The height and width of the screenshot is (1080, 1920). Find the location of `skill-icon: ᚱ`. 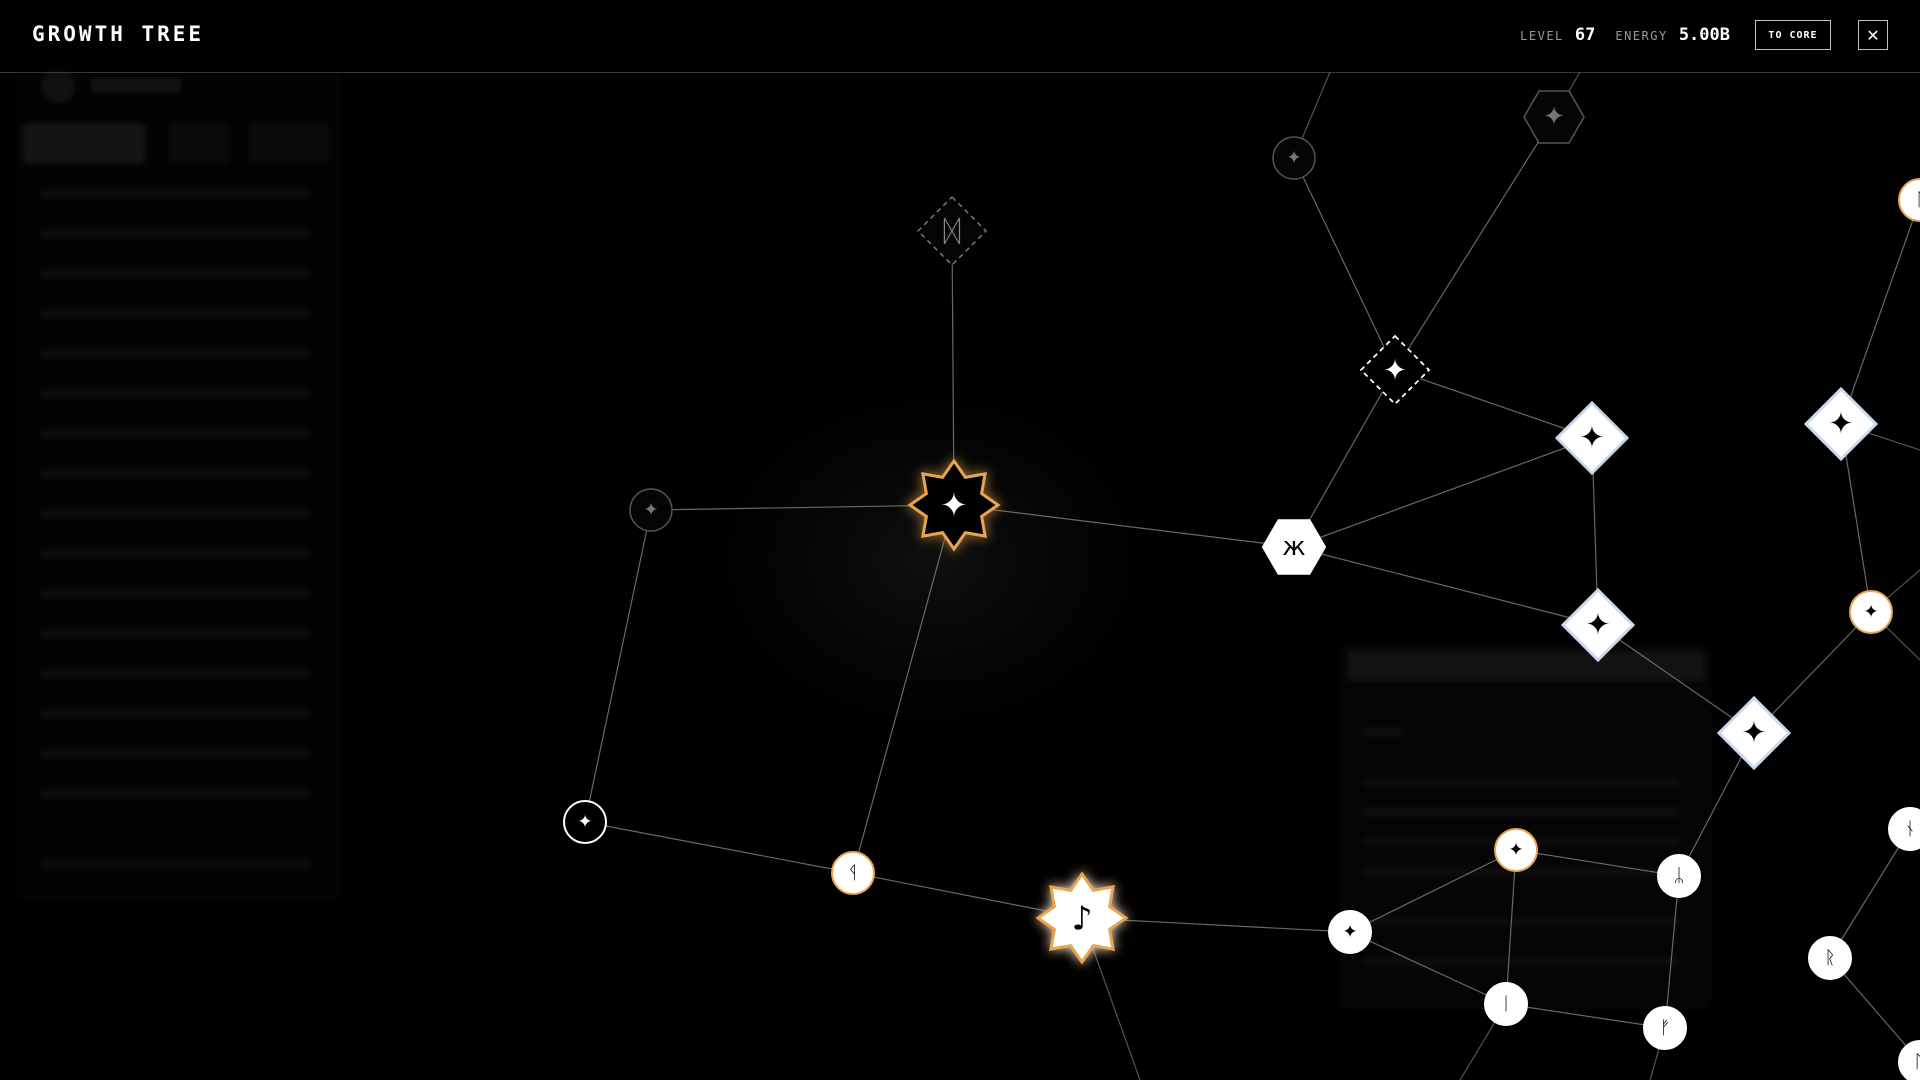

skill-icon: ᚱ is located at coordinates (1830, 958).